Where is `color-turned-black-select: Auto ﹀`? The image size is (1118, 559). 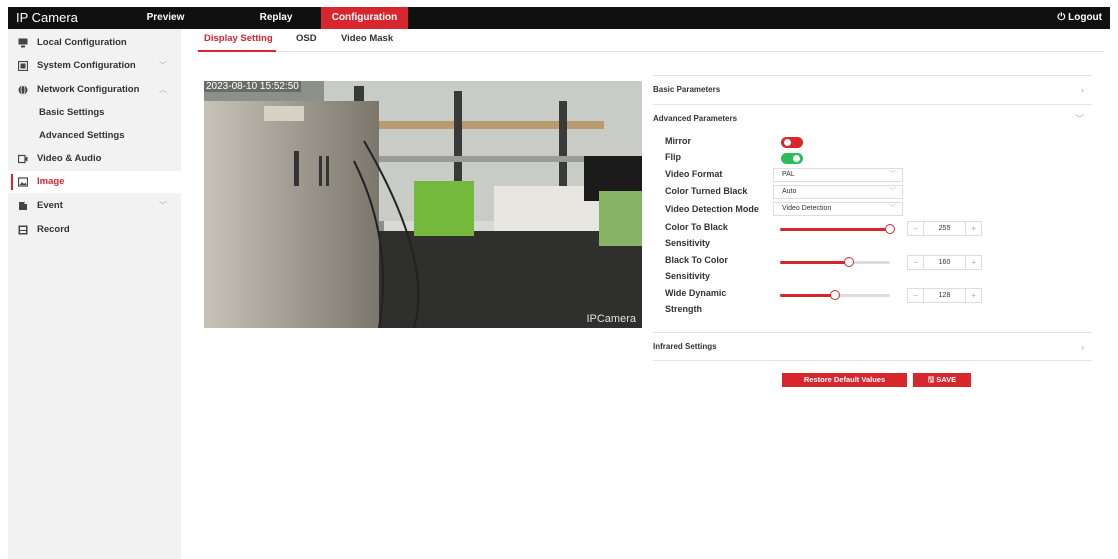 color-turned-black-select: Auto ﹀ is located at coordinates (838, 192).